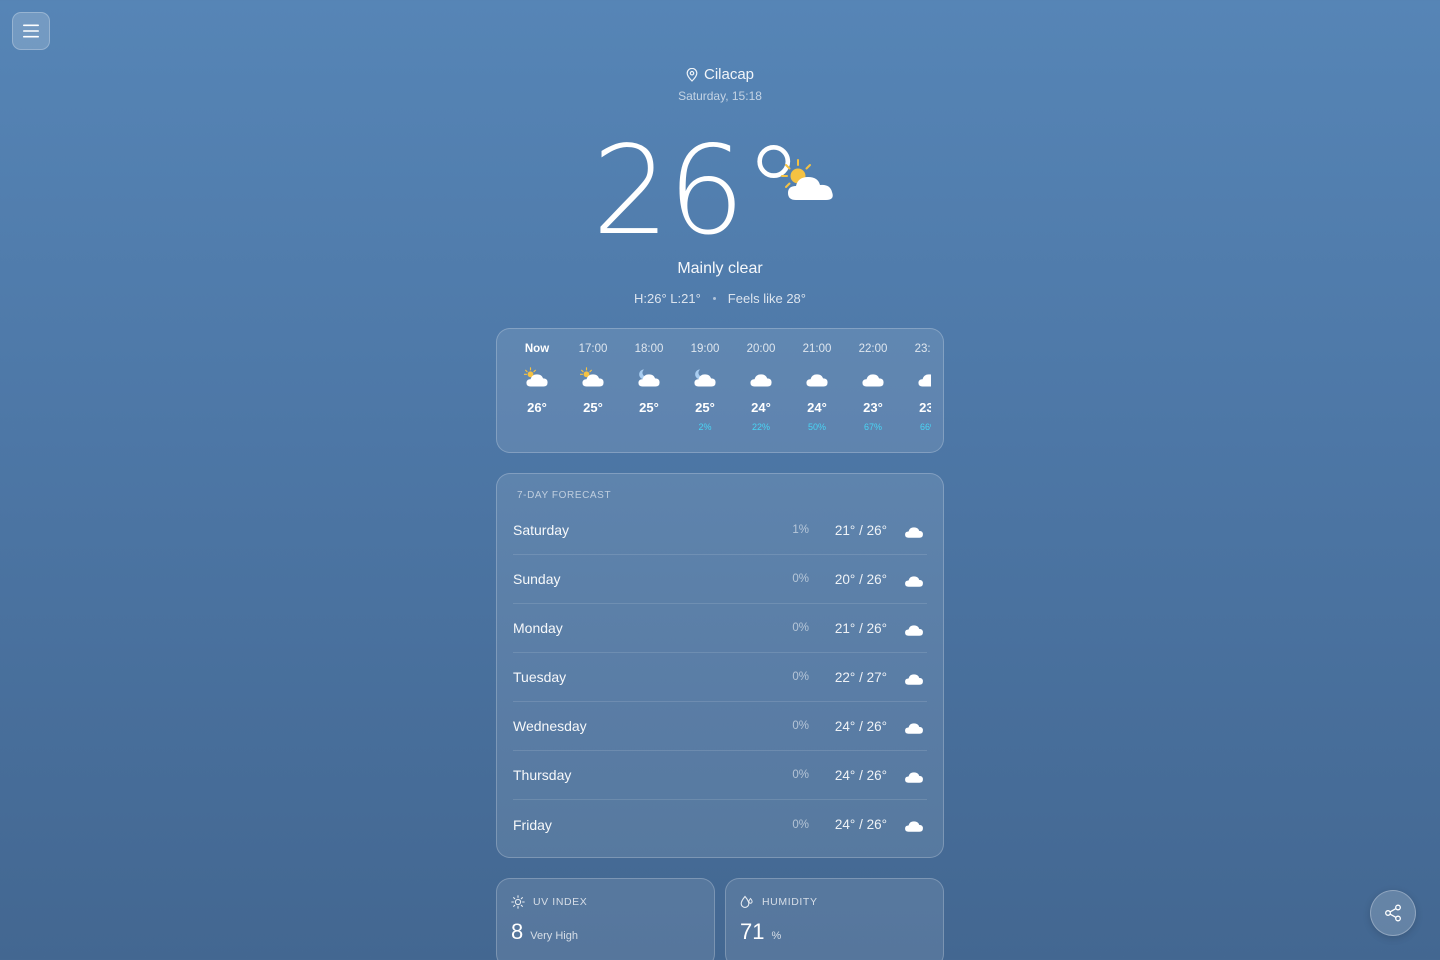 The height and width of the screenshot is (960, 1440). Describe the element at coordinates (537, 407) in the screenshot. I see `hour-temp: 26°` at that location.